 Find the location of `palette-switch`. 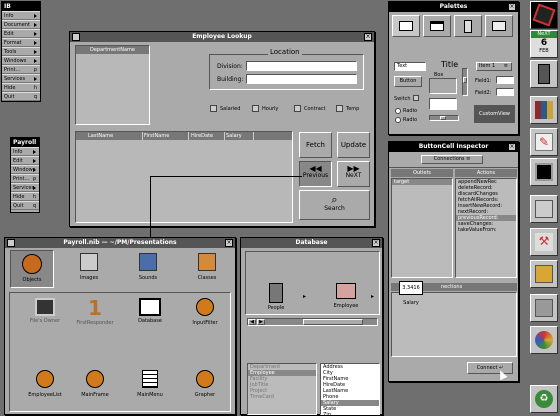

palette-switch is located at coordinates (416, 98).